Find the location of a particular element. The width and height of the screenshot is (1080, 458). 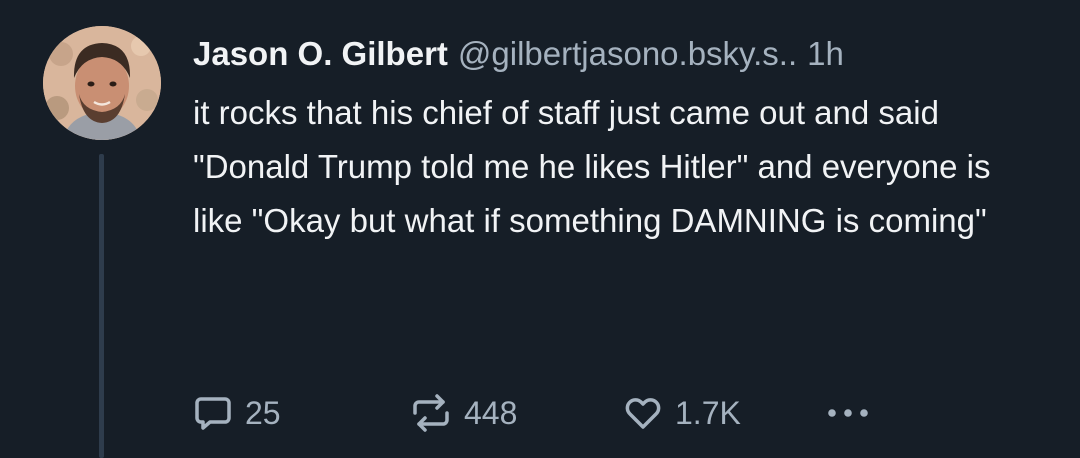

repost-button: 448 is located at coordinates (463, 413).